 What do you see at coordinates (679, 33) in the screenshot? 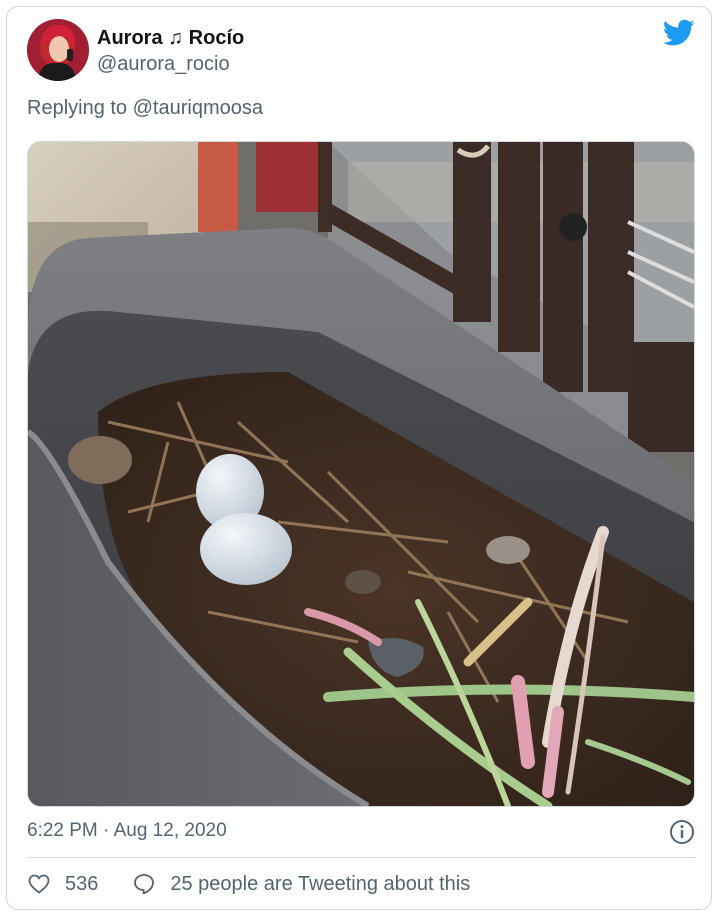
I see `twitter-bird-icon` at bounding box center [679, 33].